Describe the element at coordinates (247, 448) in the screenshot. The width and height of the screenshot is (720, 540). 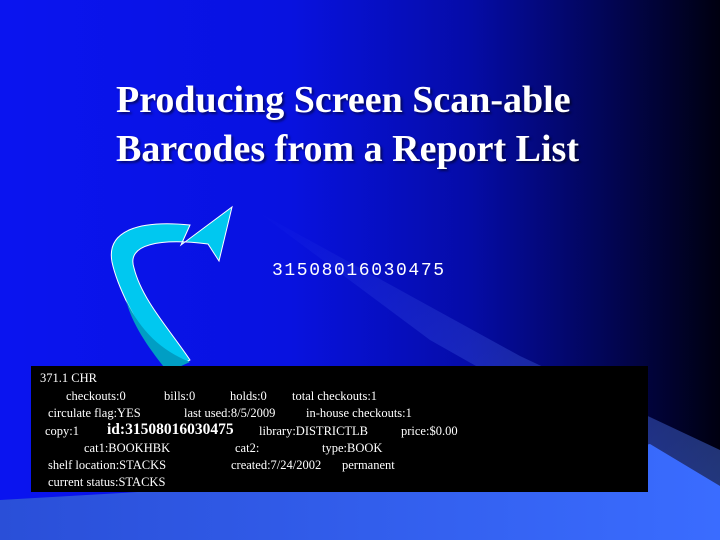
I see `cat2-field: cat2:` at that location.